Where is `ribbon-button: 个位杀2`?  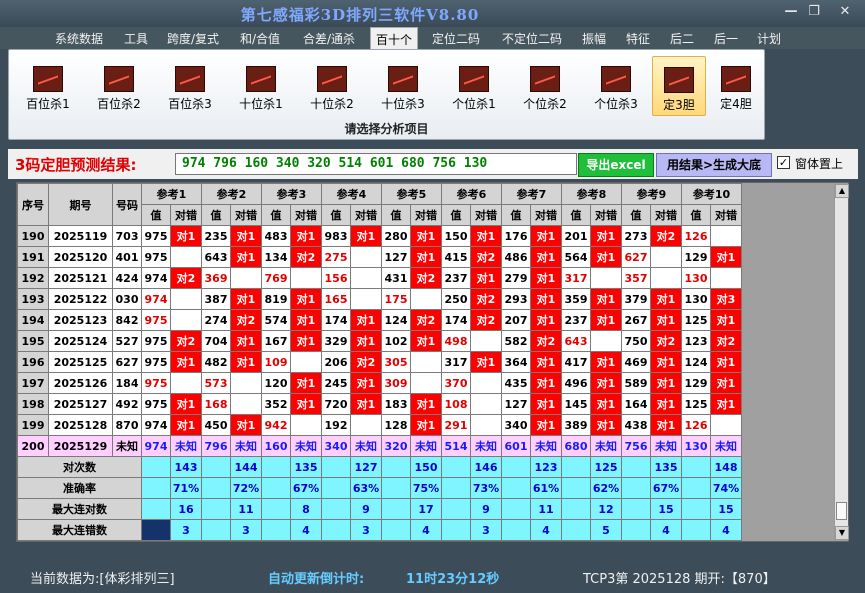
ribbon-button: 个位杀2 is located at coordinates (545, 86).